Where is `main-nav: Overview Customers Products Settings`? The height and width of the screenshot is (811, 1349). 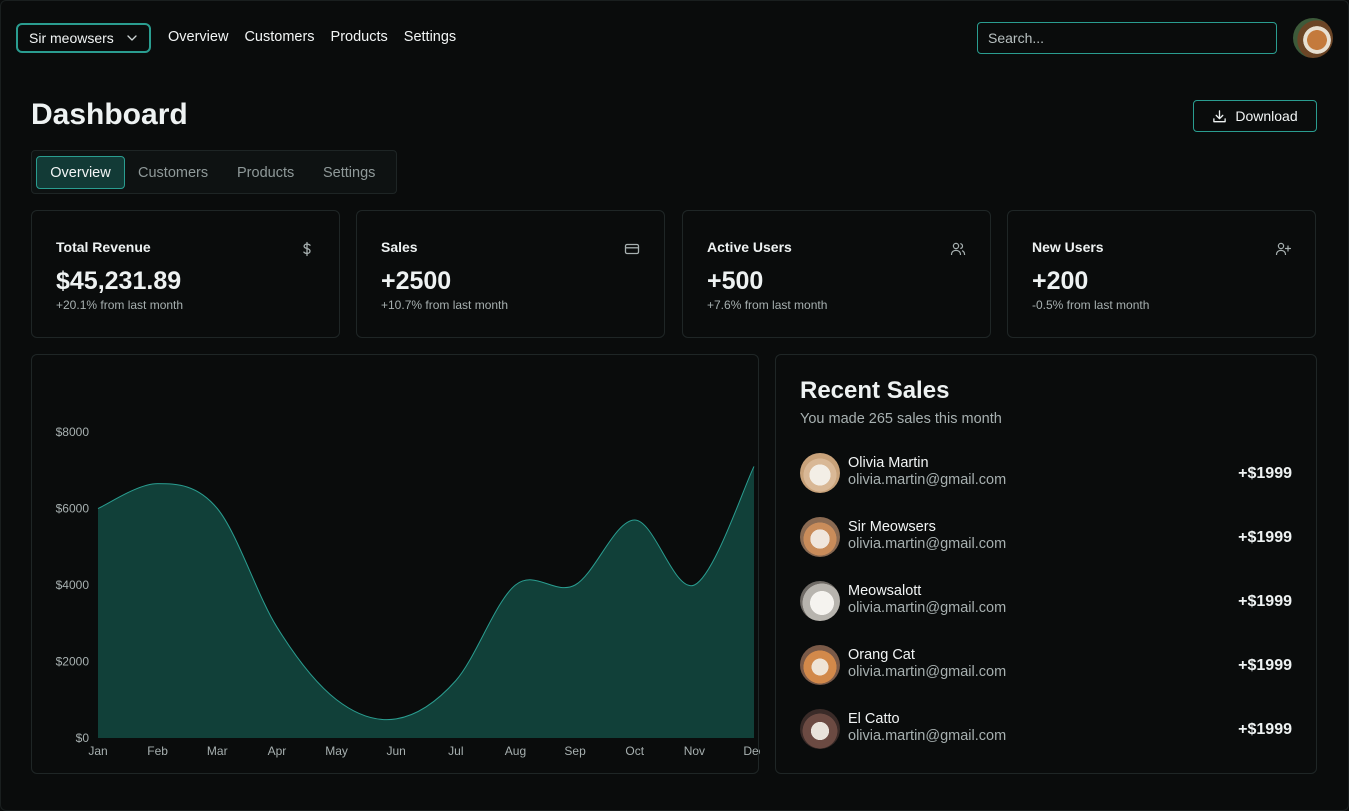 main-nav: Overview Customers Products Settings is located at coordinates (312, 37).